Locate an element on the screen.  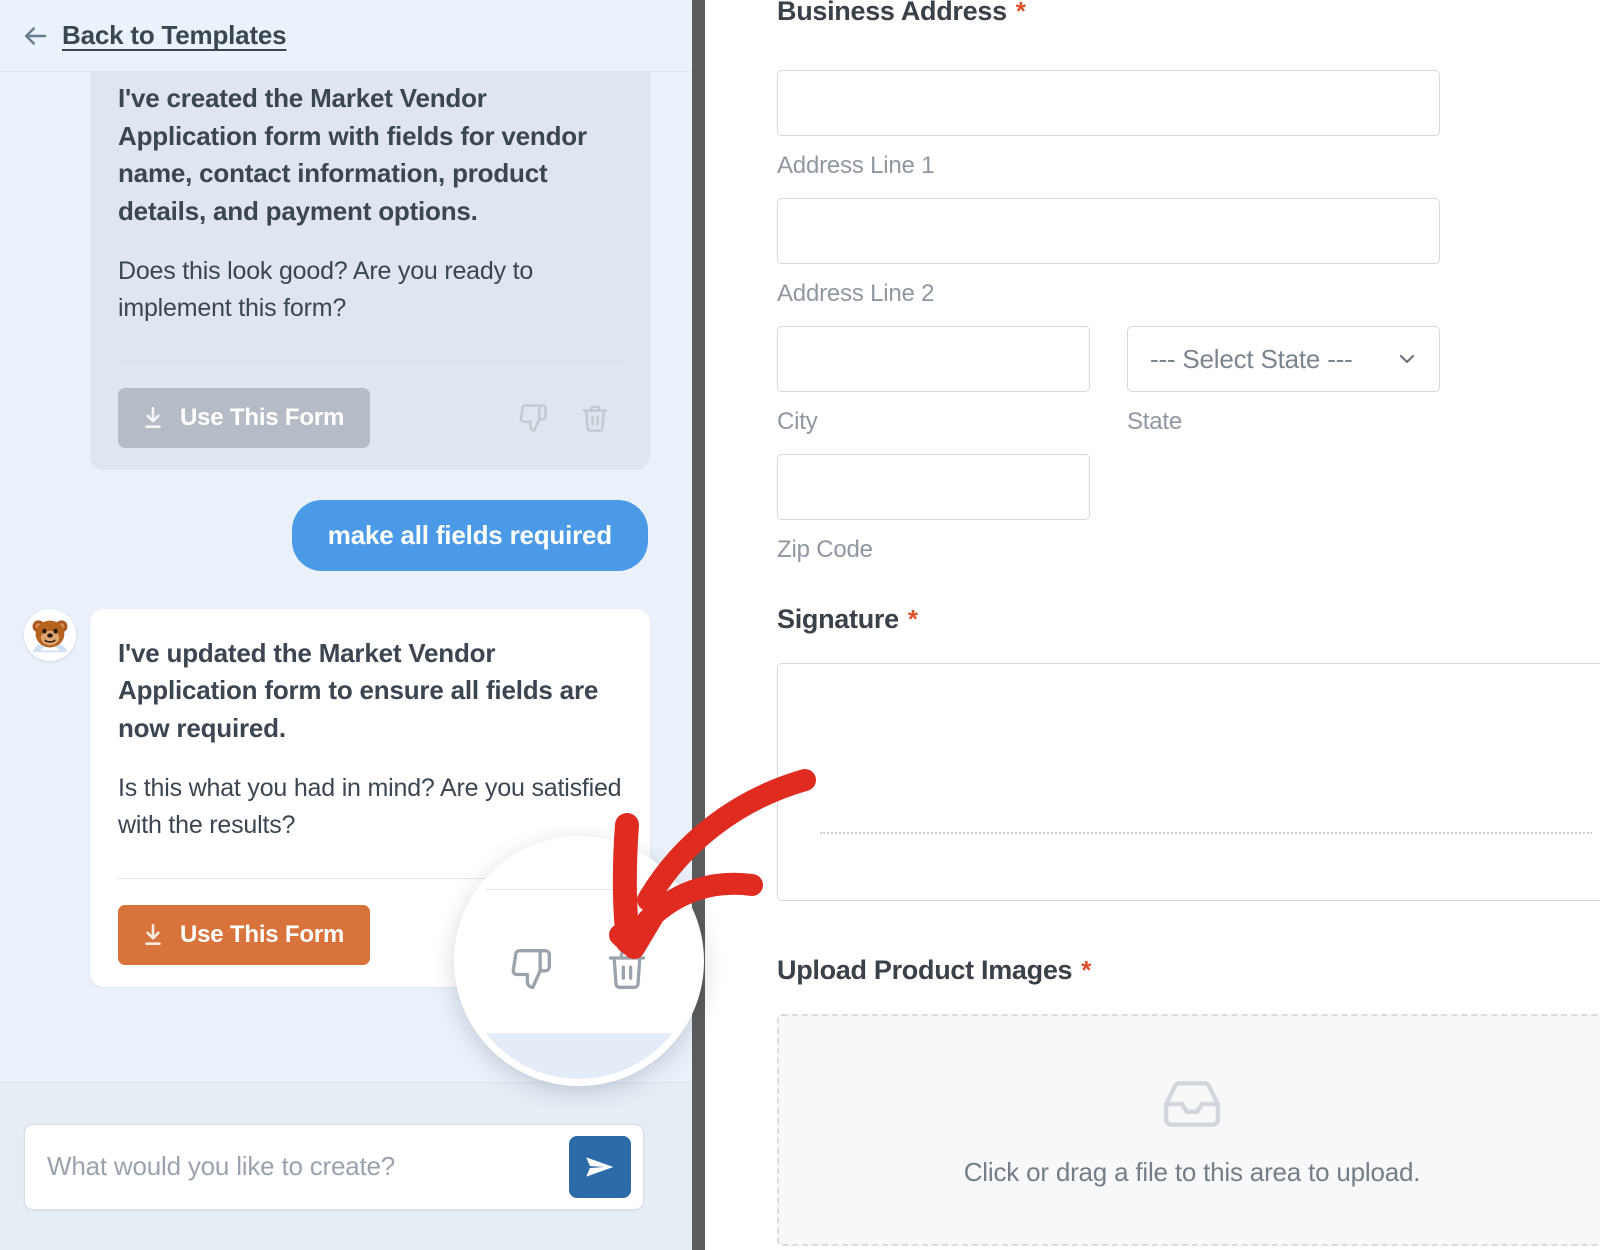
arrow-left-icon is located at coordinates (35, 36).